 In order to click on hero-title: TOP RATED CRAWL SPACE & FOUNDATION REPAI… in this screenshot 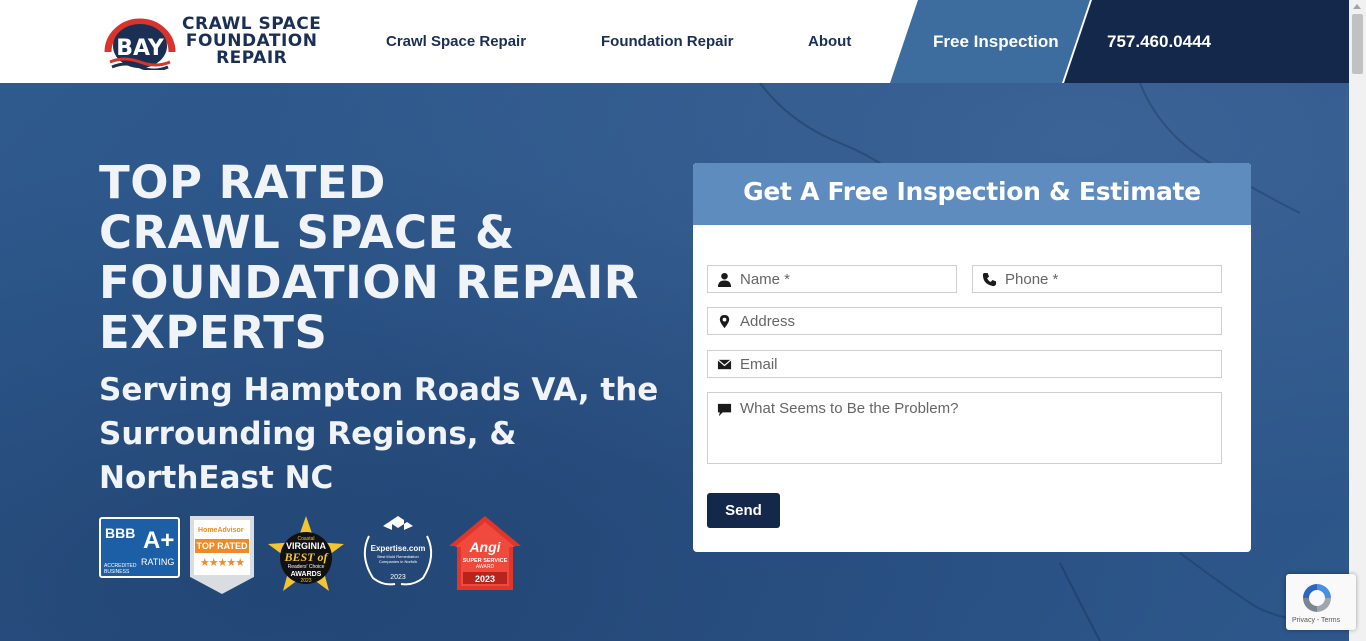, I will do `click(369, 258)`.